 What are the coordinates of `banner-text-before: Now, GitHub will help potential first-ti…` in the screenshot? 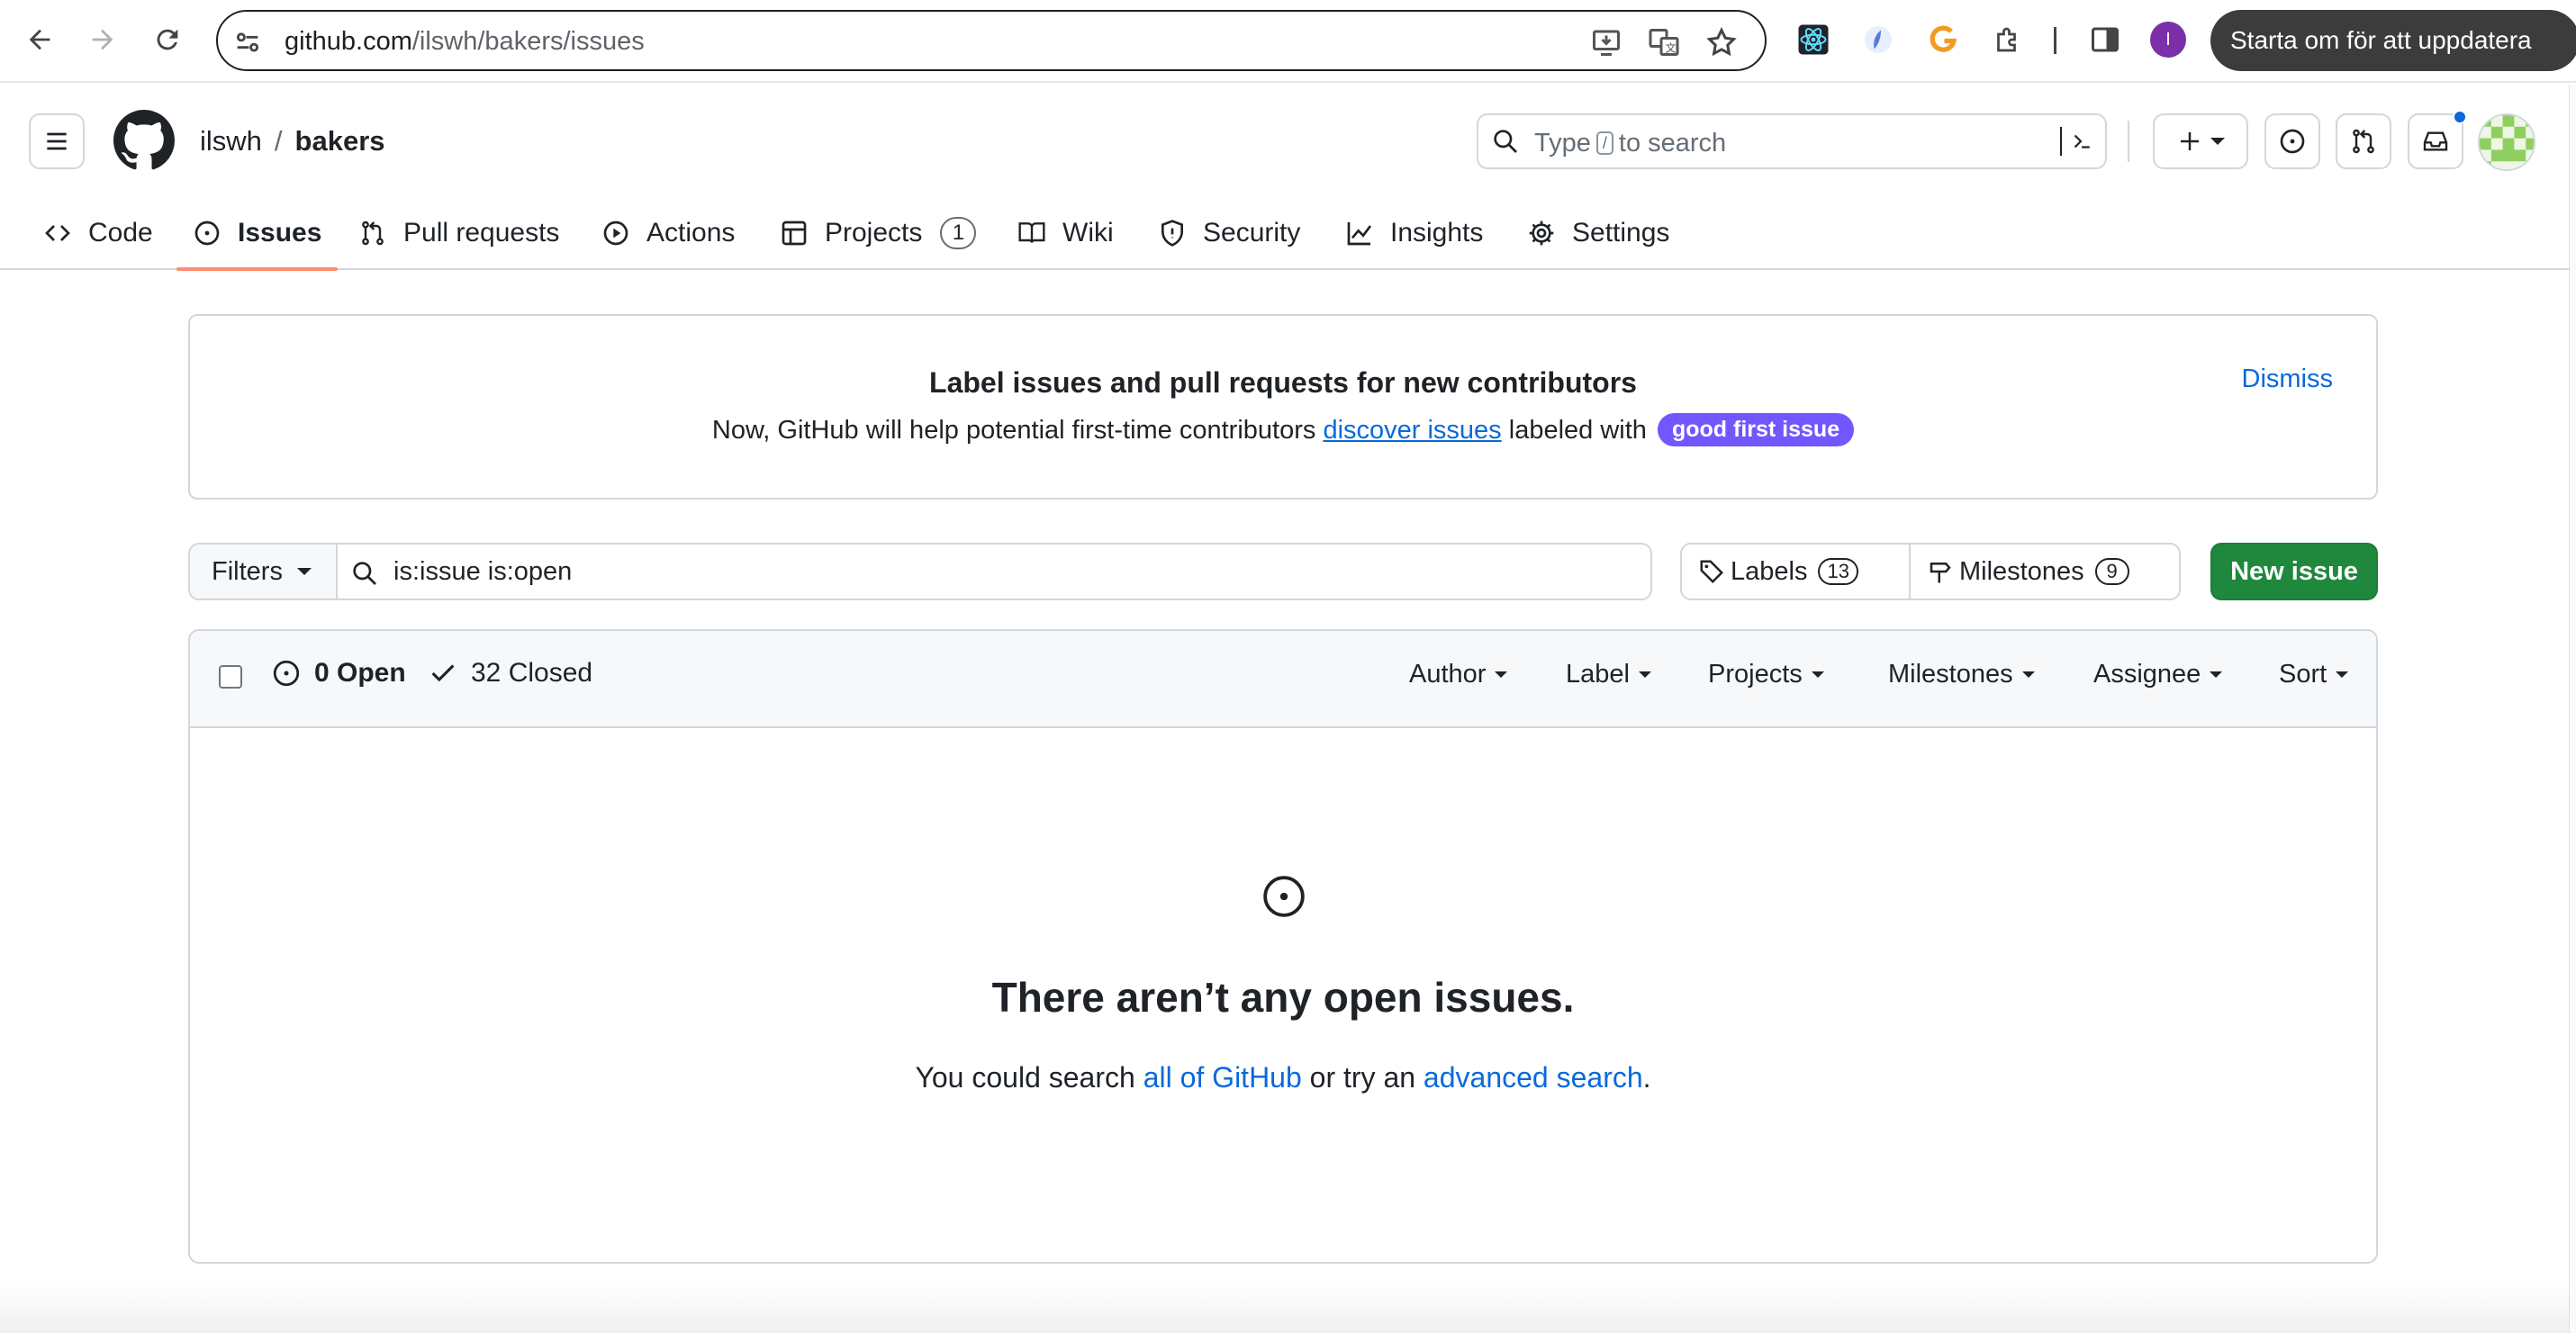 It's located at (1013, 431).